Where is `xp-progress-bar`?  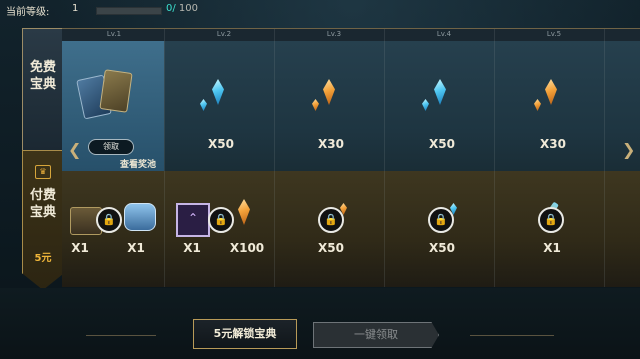 xp-progress-bar is located at coordinates (129, 11).